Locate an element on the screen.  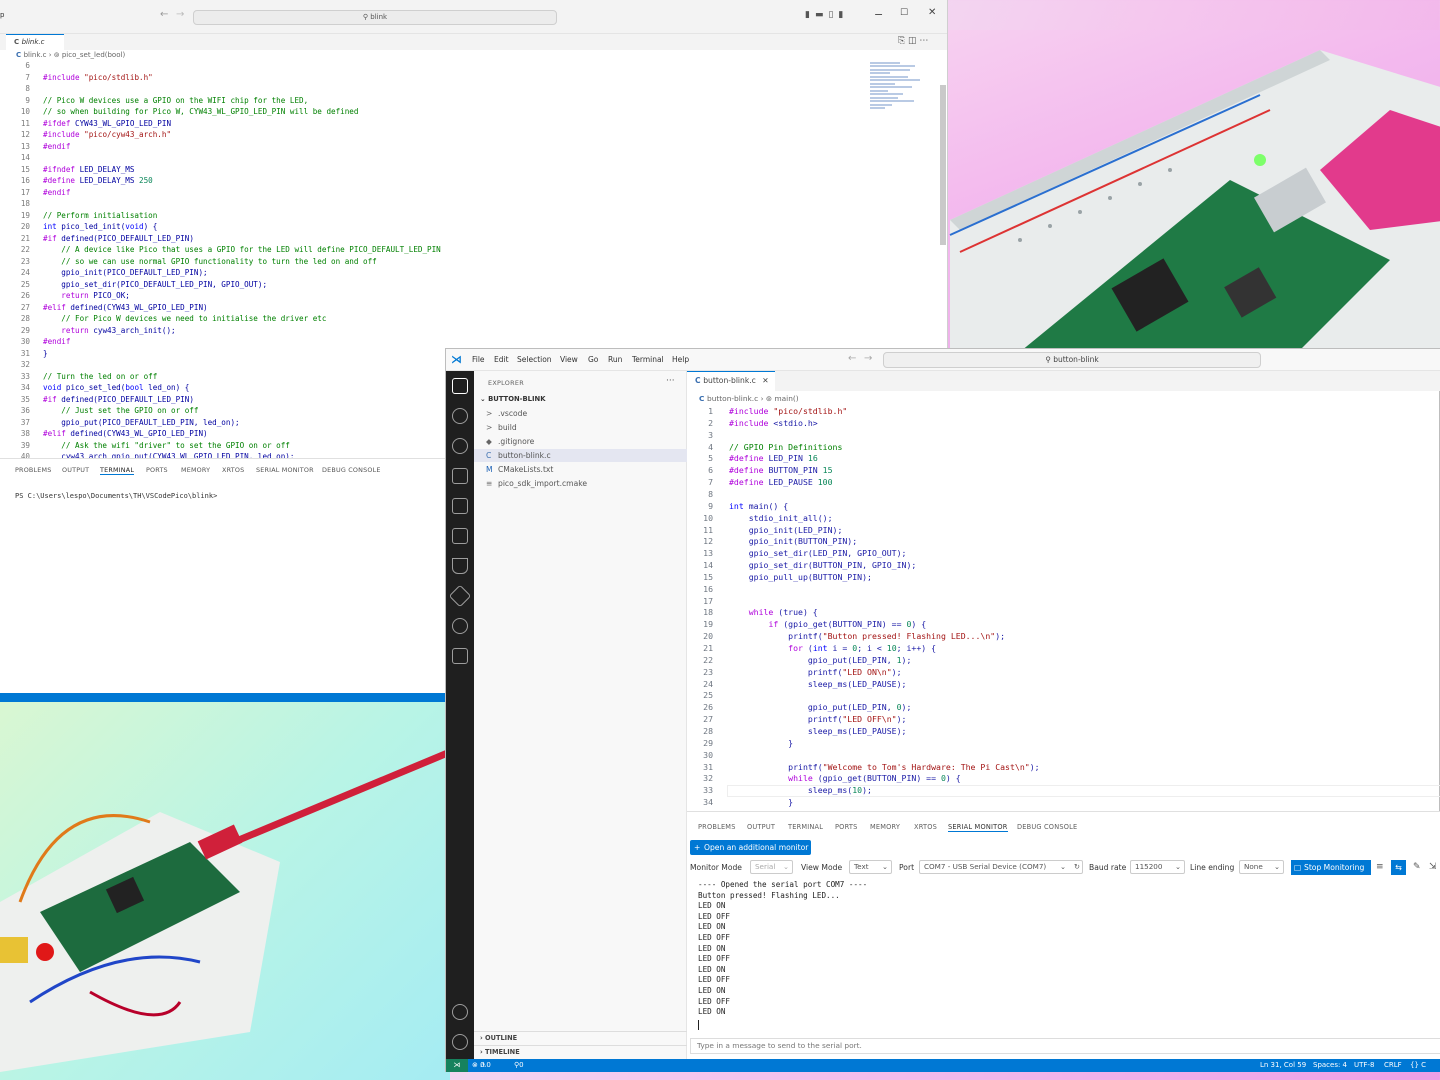
file-item: > .vscode is located at coordinates (580, 413).